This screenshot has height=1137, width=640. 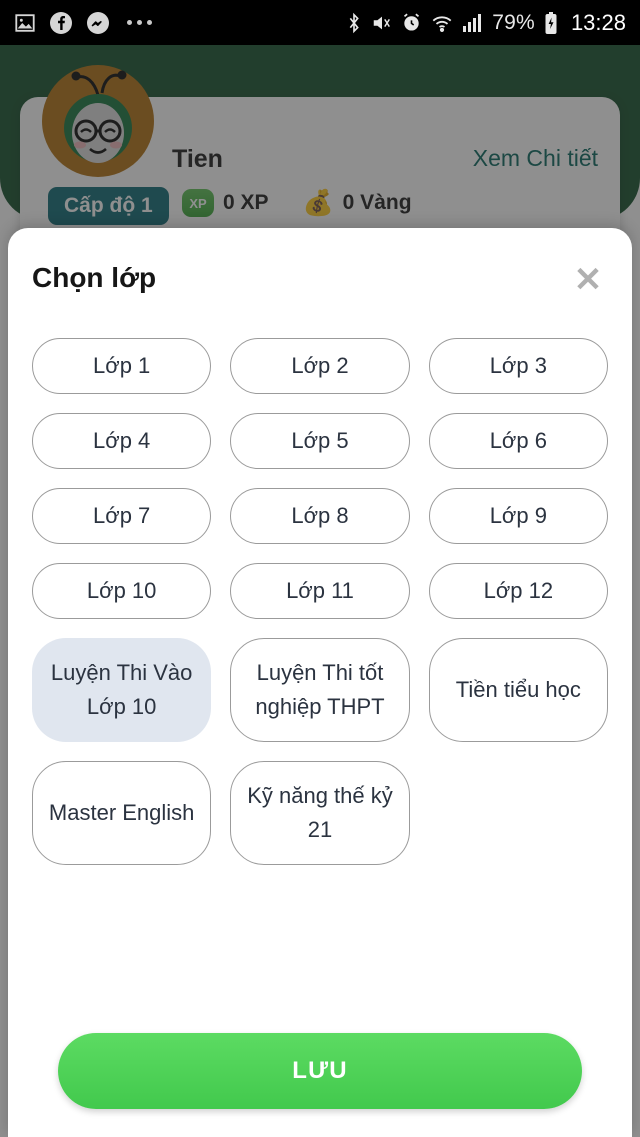 I want to click on bluetooth-icon, so click(x=354, y=23).